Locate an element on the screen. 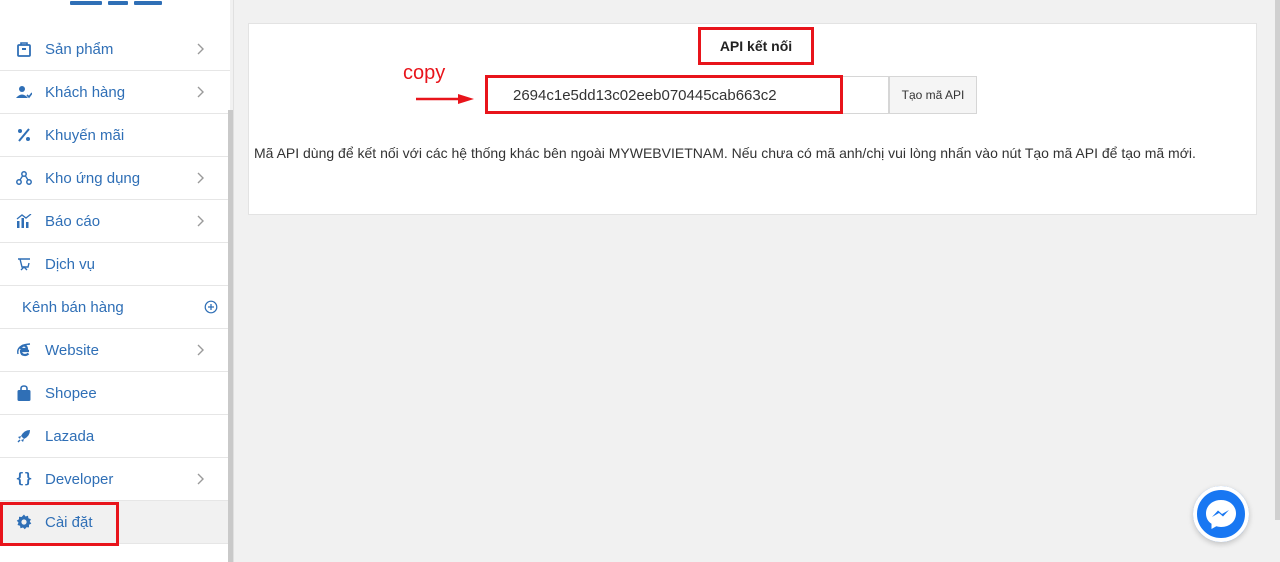 This screenshot has height=562, width=1280. arrow-right-icon is located at coordinates (445, 99).